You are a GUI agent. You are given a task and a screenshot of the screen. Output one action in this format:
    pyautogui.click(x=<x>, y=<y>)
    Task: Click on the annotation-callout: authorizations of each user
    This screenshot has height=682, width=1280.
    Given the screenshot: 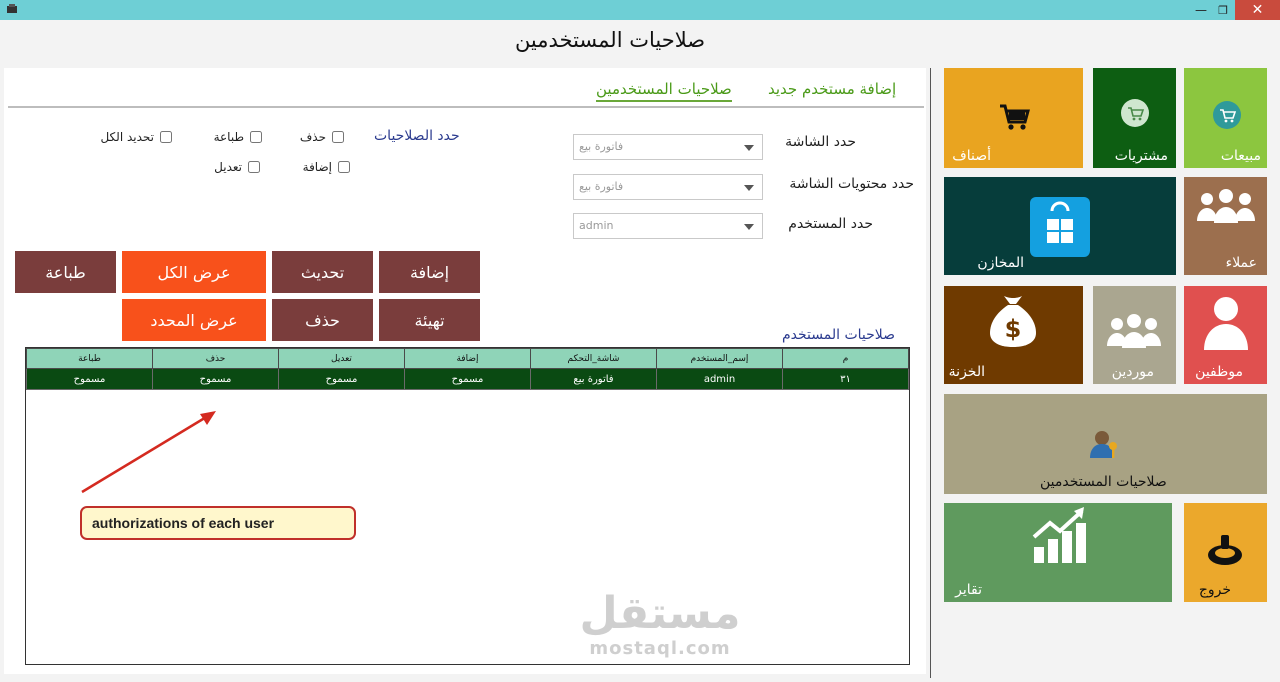 What is the action you would take?
    pyautogui.click(x=218, y=523)
    